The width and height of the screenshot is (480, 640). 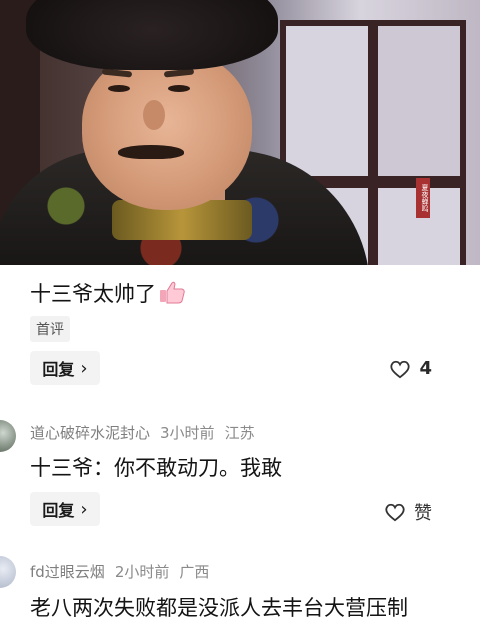 I want to click on like-label: 赞, so click(x=423, y=513).